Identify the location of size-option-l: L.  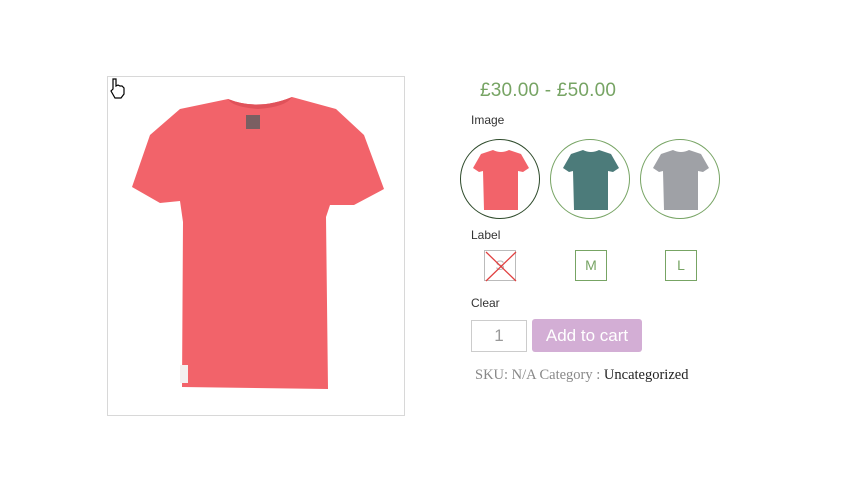
(681, 265).